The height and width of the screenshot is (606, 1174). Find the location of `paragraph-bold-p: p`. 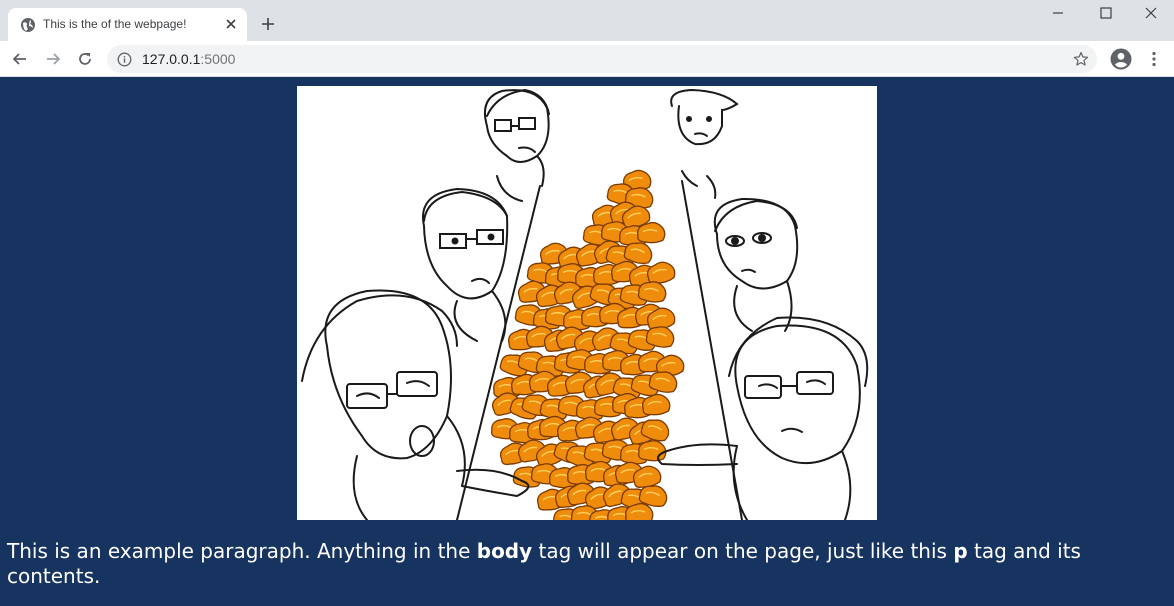

paragraph-bold-p: p is located at coordinates (960, 551).